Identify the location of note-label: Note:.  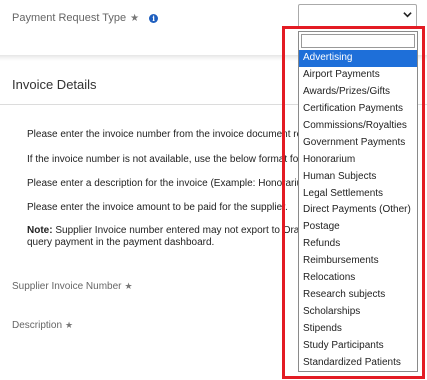
(40, 230).